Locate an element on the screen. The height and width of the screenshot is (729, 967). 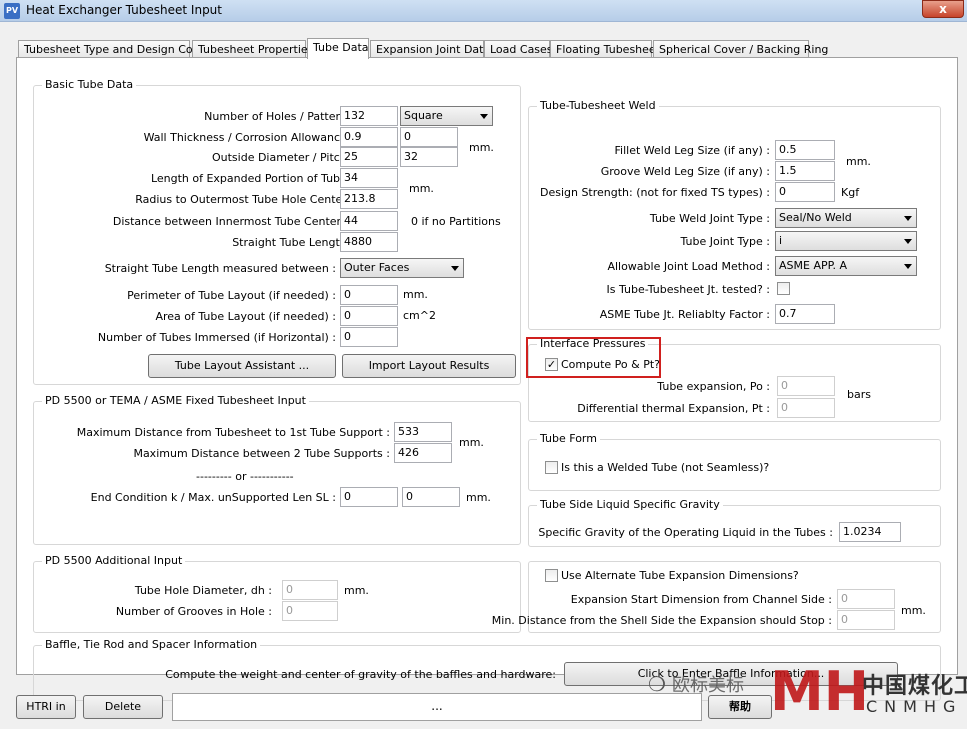
load-method-value: ASME APP. A is located at coordinates (813, 265).